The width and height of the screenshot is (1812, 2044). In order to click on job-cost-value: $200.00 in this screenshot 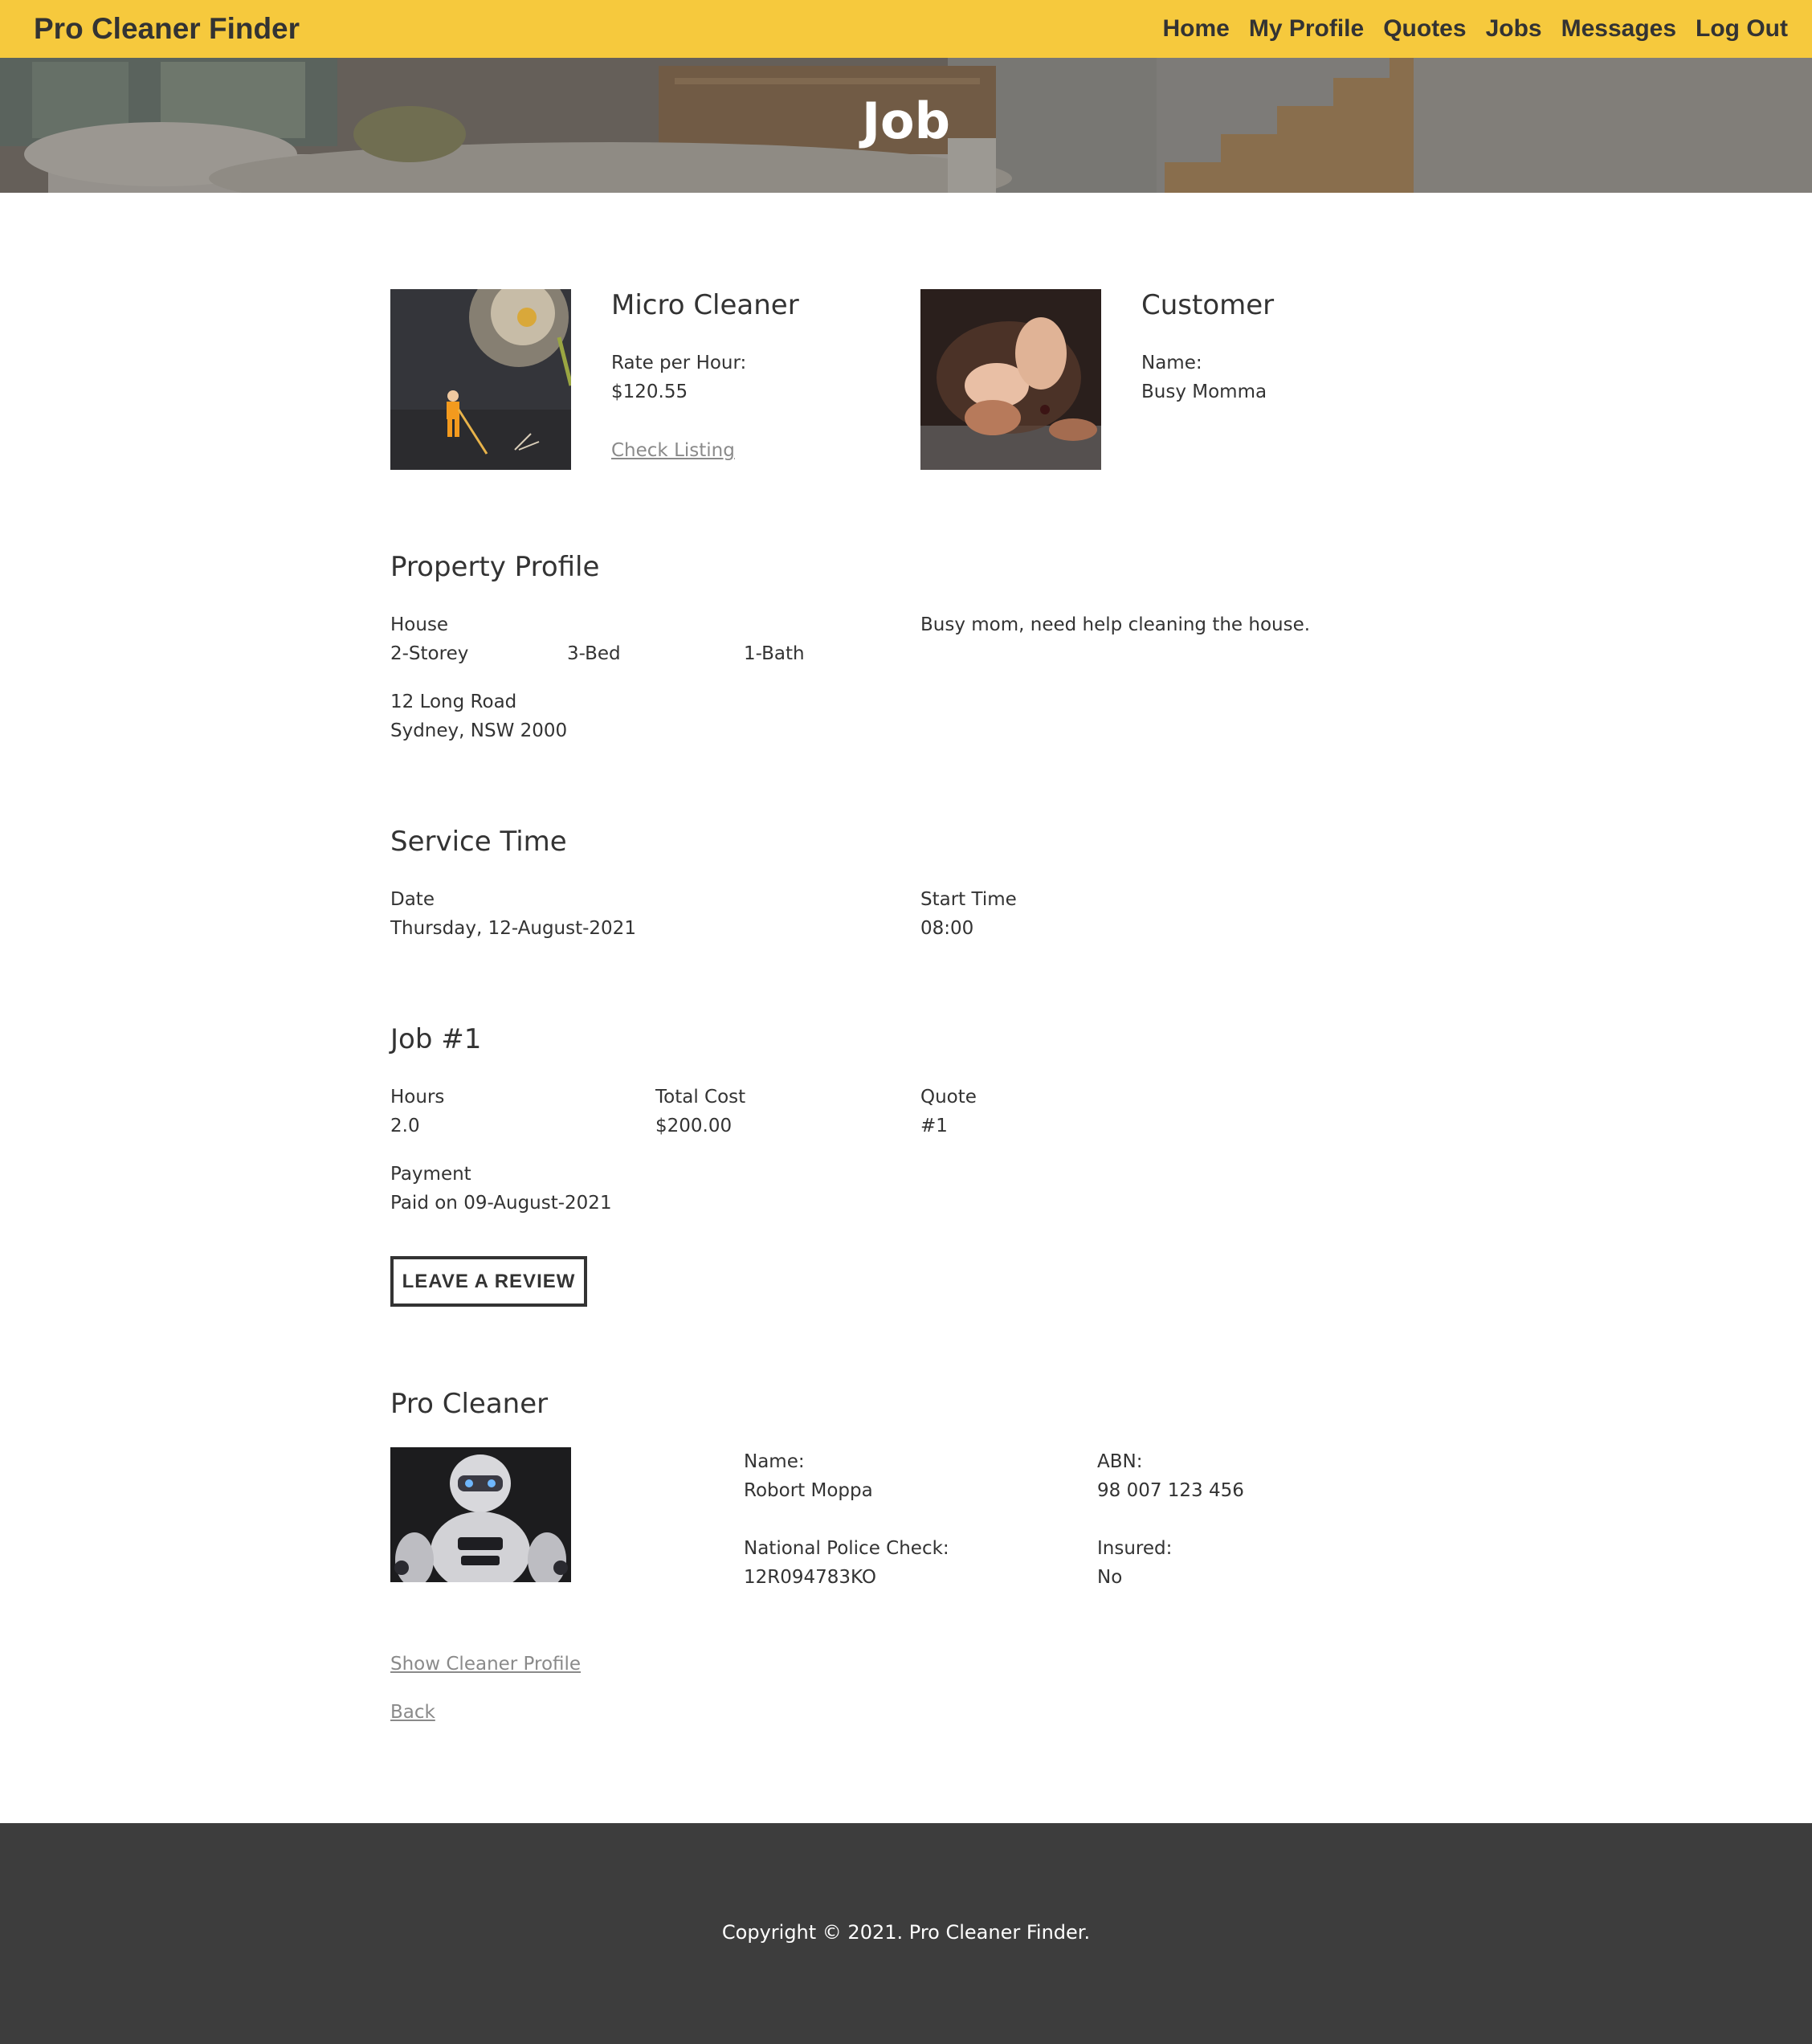, I will do `click(694, 1126)`.